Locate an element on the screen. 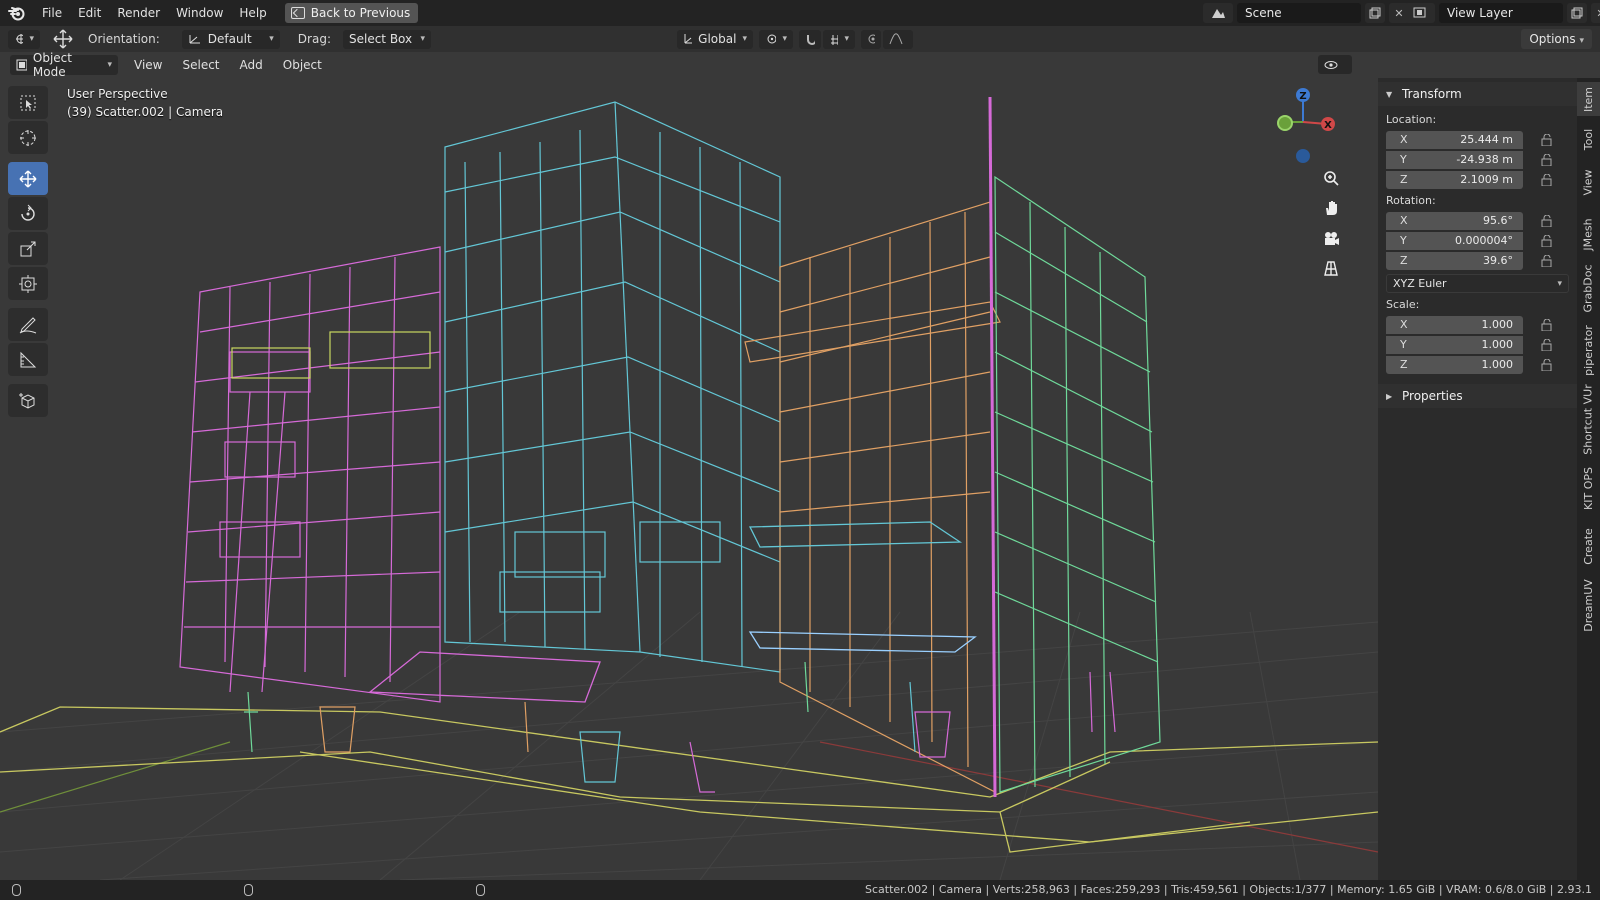 The image size is (1600, 900). sidebar-tab-jmesh: JMesh is located at coordinates (1588, 234).